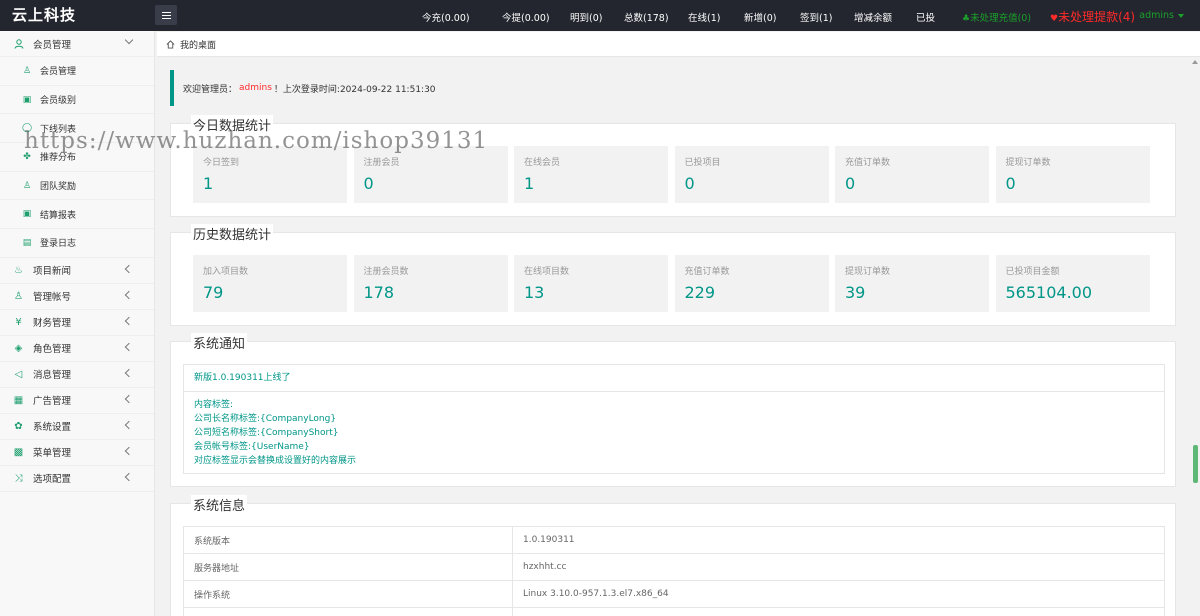 The height and width of the screenshot is (616, 1200). I want to click on sidebar-group-label: 管理帐号, so click(52, 298).